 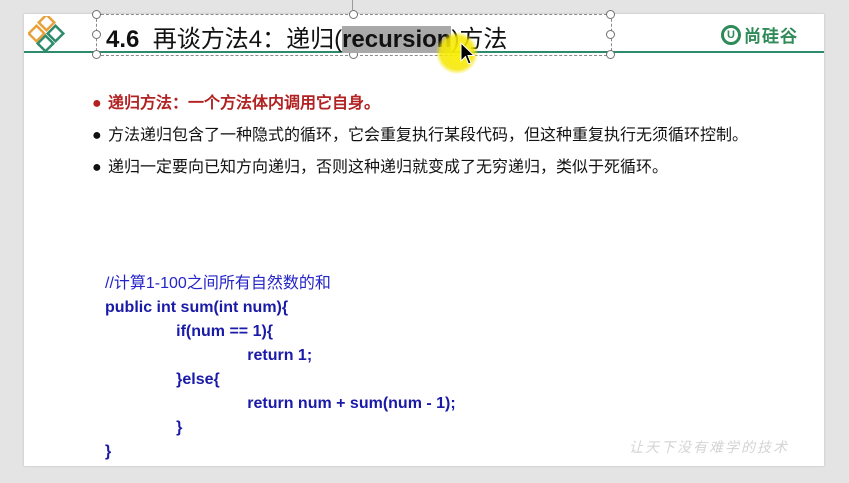 I want to click on title-number: 4.6, so click(x=123, y=39).